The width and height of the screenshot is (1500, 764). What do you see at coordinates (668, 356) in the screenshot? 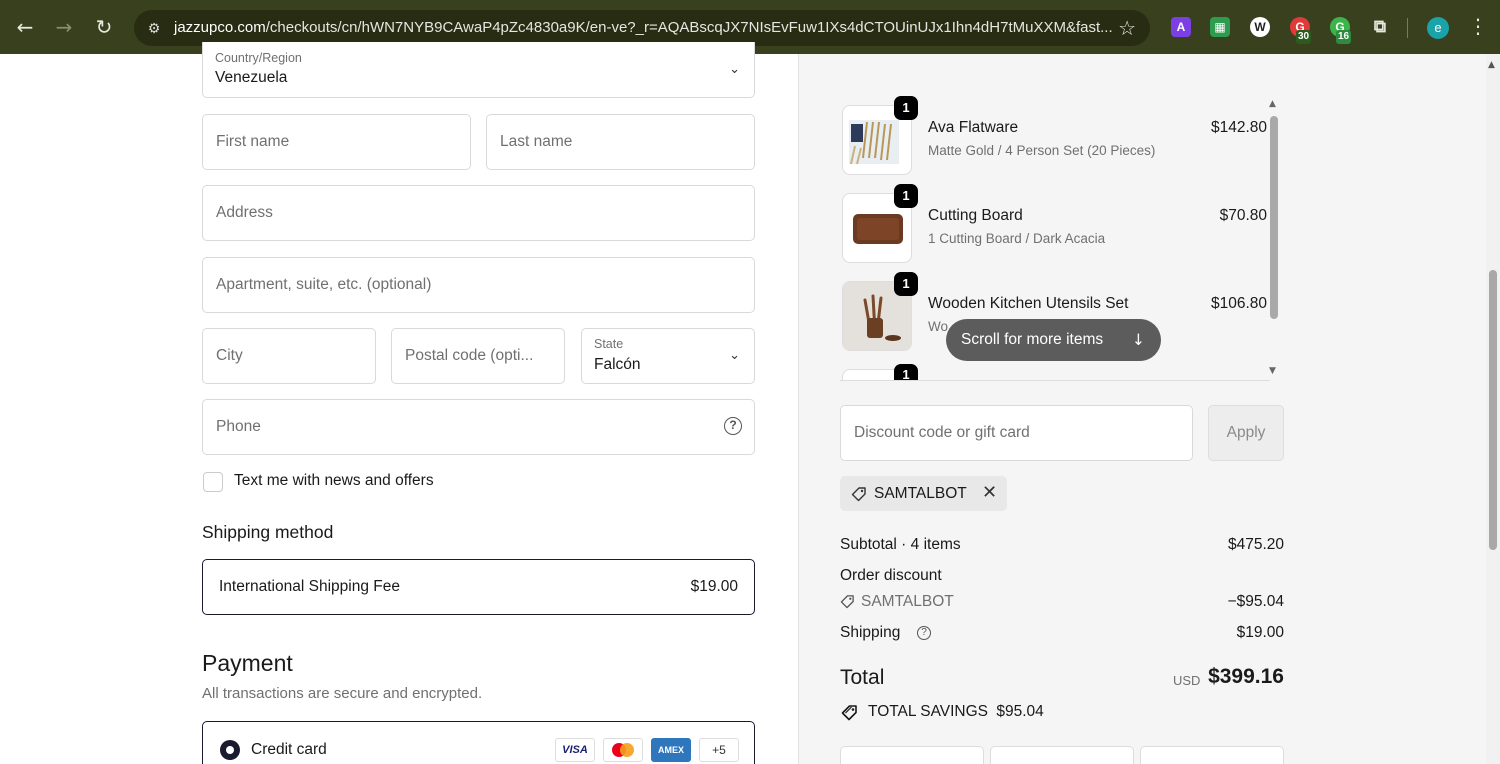
I see `state-select: State Falcón ⌄` at bounding box center [668, 356].